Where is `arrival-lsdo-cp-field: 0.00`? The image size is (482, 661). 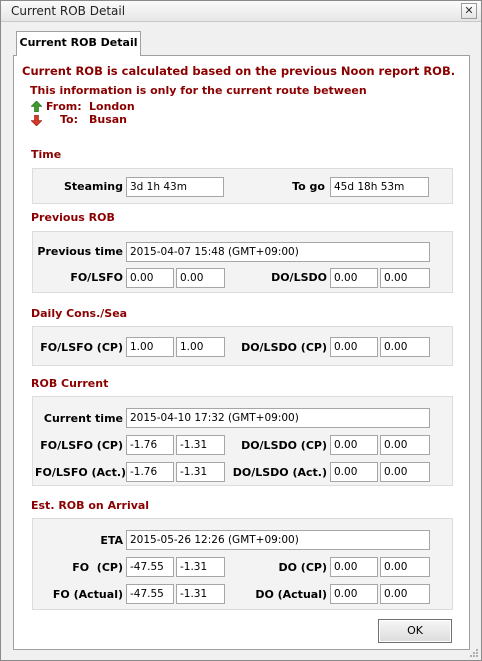 arrival-lsdo-cp-field: 0.00 is located at coordinates (405, 567).